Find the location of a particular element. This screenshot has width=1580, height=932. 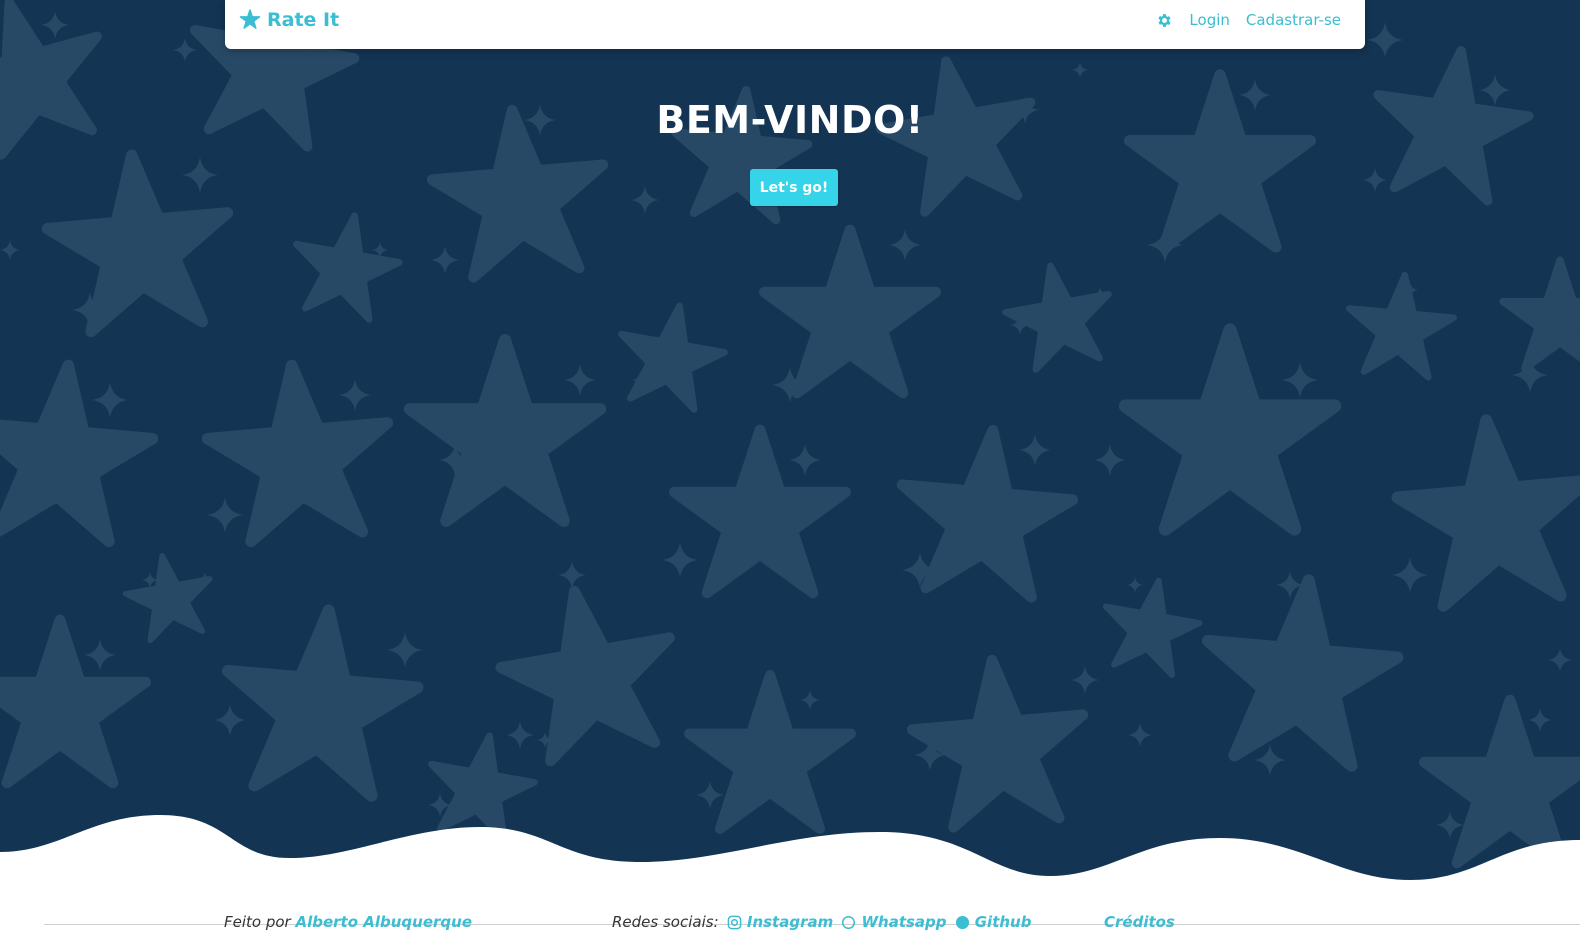

brand-link: Rate It is located at coordinates (289, 20).